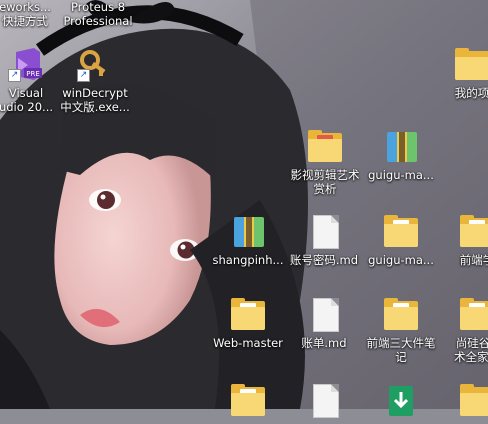 The width and height of the screenshot is (488, 424). Describe the element at coordinates (26, 65) in the screenshot. I see `visual-studio-app-icon: PRE ↗` at that location.